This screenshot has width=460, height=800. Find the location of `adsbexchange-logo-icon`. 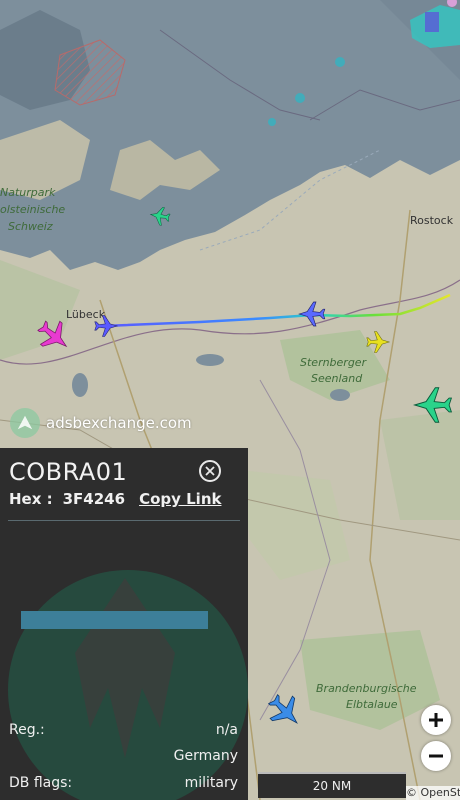

adsbexchange-logo-icon is located at coordinates (25, 423).